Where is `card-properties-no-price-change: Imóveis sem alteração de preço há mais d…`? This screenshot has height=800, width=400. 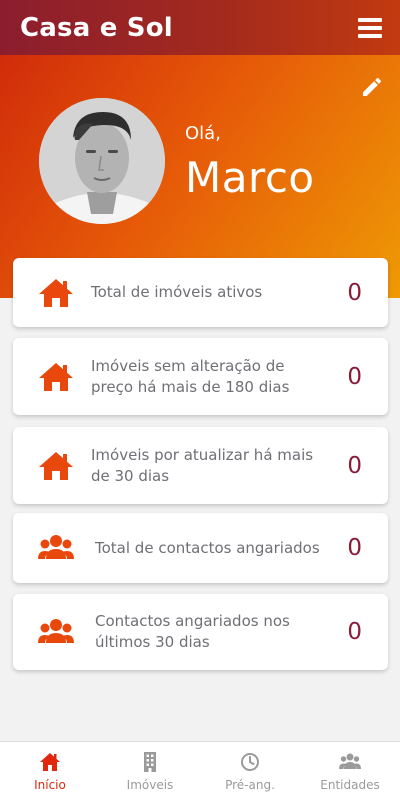 card-properties-no-price-change: Imóveis sem alteração de preço há mais d… is located at coordinates (200, 376).